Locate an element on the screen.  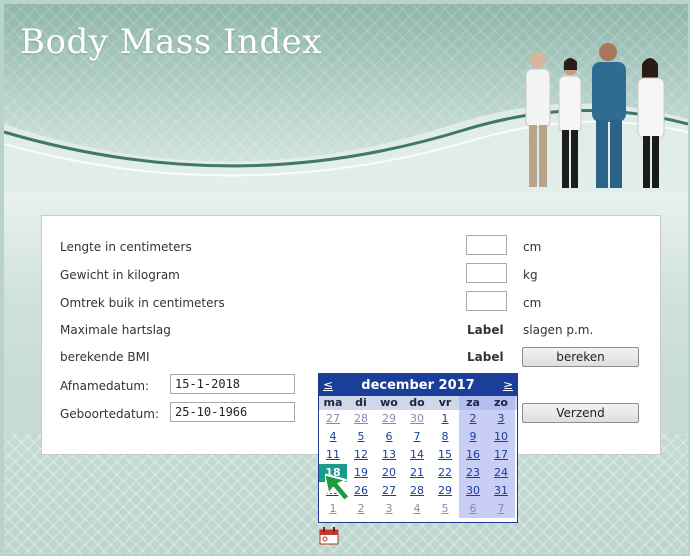
max-heart-rate-value: Label is located at coordinates (485, 330).